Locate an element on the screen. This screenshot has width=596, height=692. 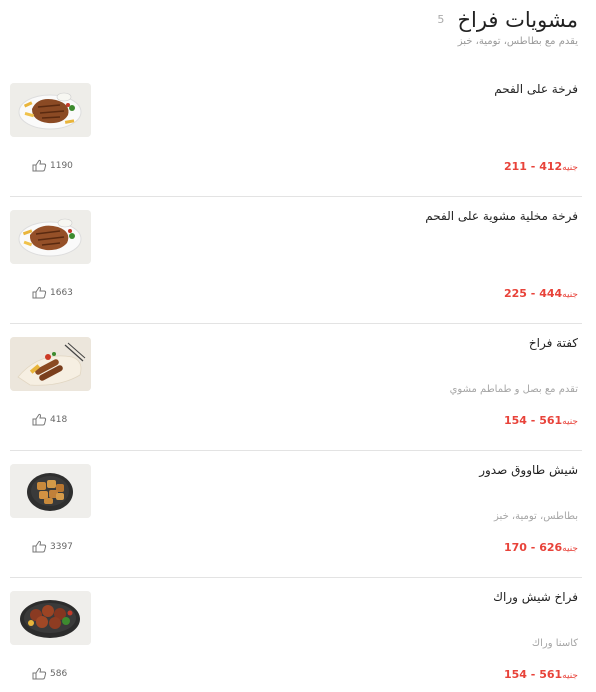
shish-thigh-plate-icon is located at coordinates (50, 618).